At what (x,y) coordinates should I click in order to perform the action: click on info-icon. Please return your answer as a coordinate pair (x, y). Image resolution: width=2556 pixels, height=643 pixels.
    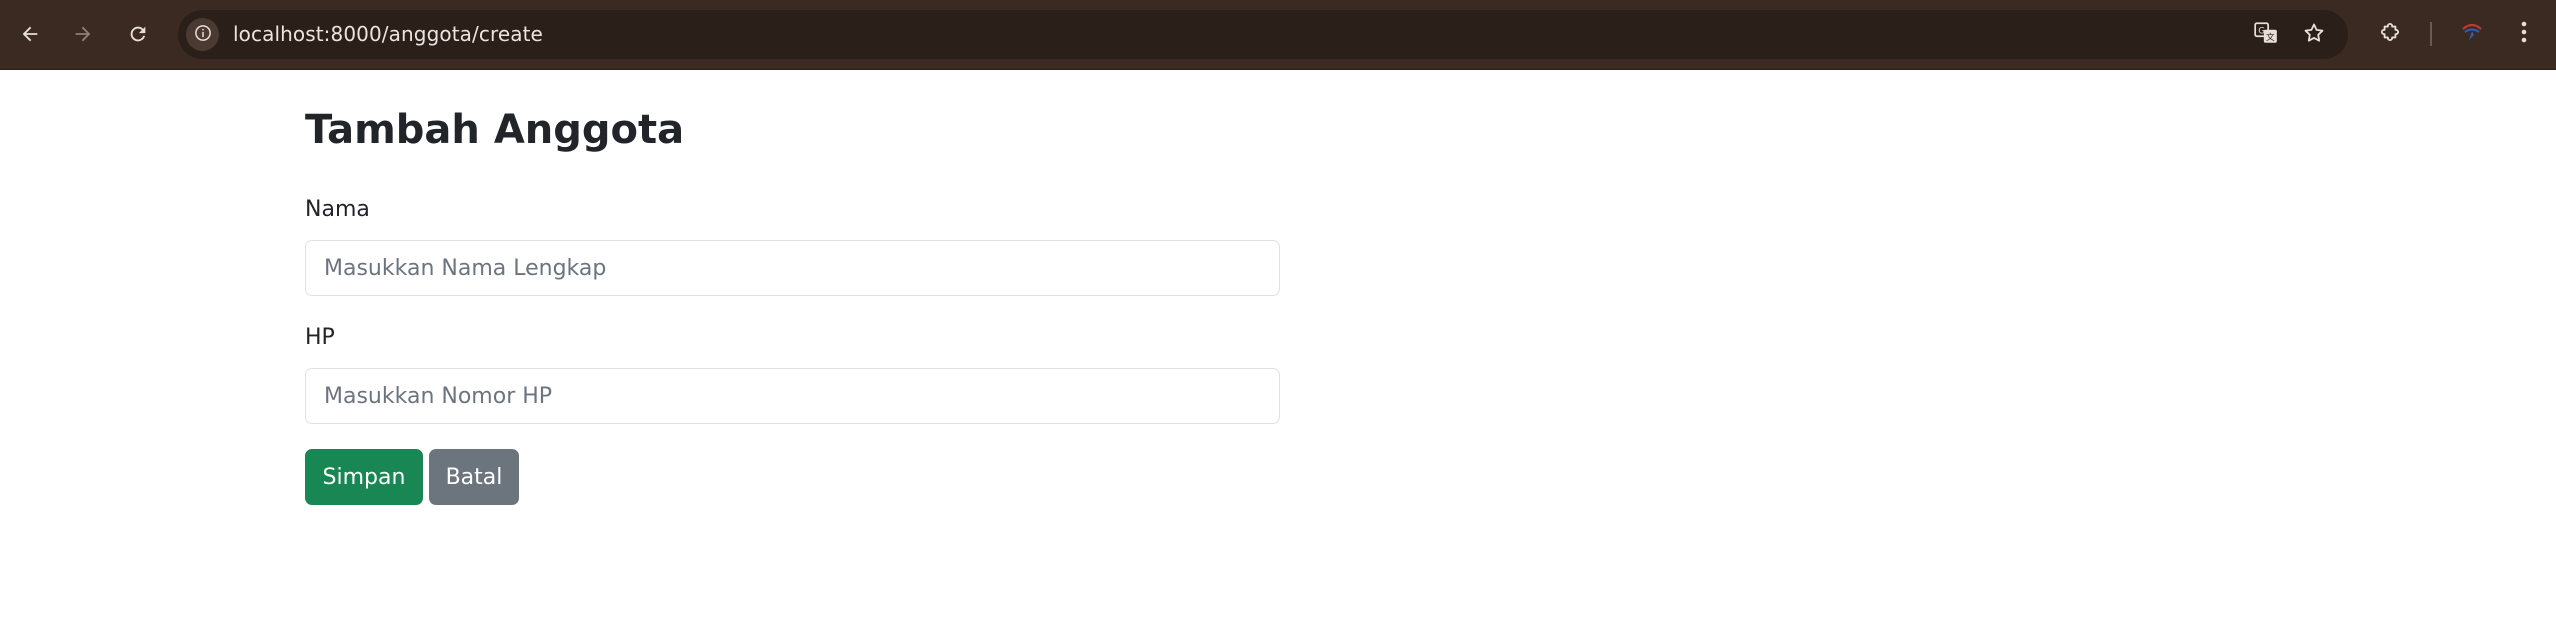
    Looking at the image, I should click on (203, 35).